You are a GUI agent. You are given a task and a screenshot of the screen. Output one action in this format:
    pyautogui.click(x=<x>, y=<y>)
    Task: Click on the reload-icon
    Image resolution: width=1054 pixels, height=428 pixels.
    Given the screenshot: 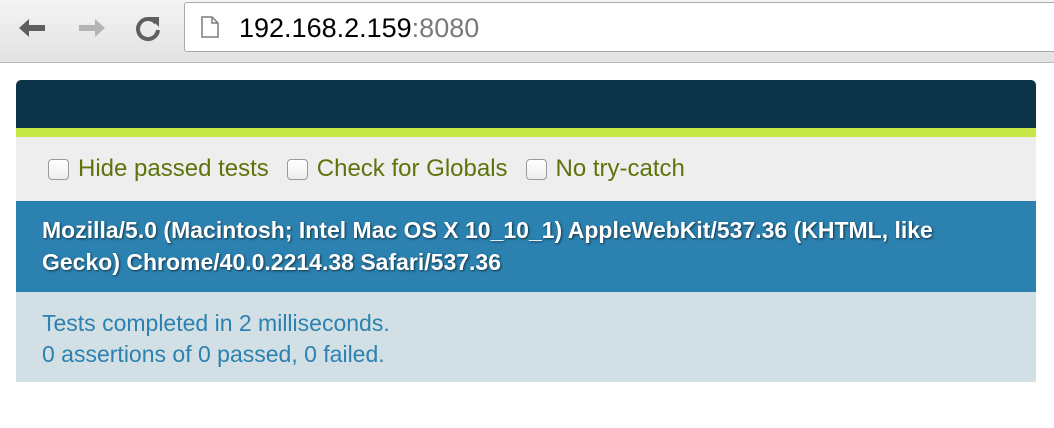 What is the action you would take?
    pyautogui.click(x=148, y=29)
    